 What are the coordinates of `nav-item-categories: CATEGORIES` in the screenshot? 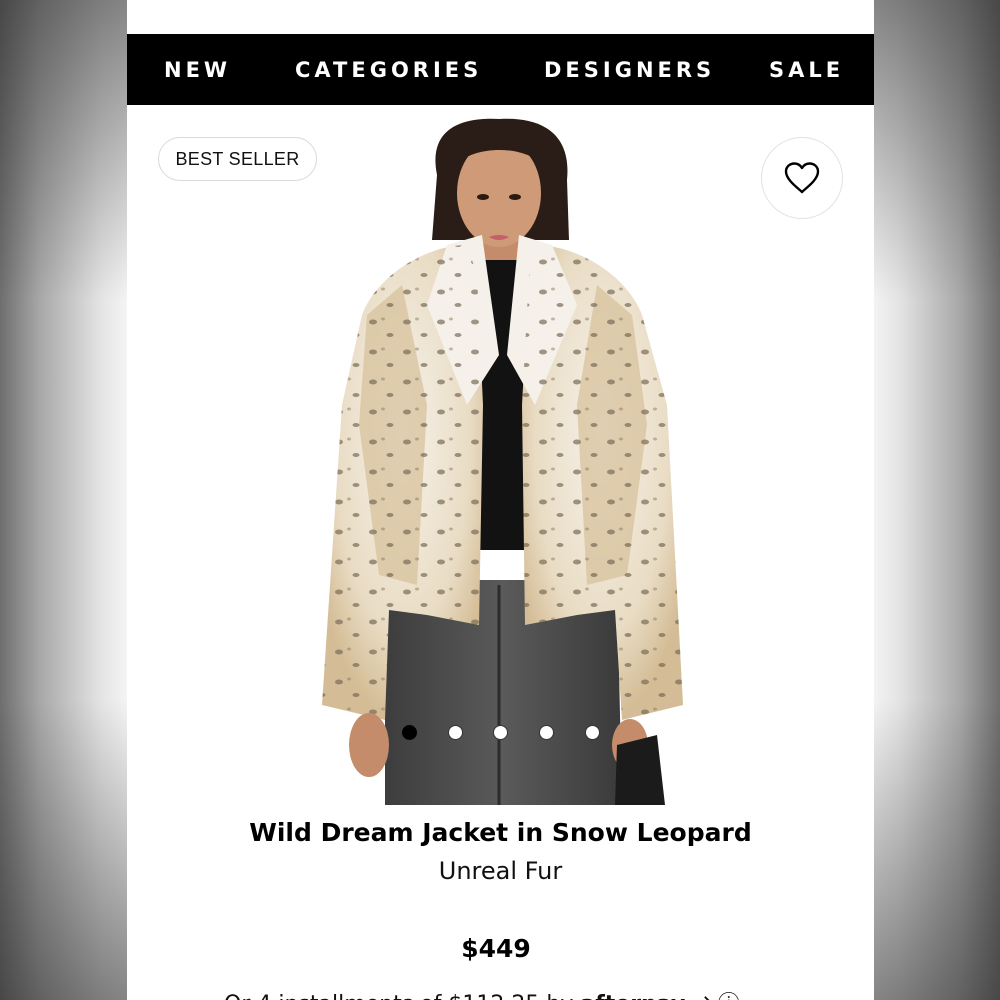 It's located at (388, 70).